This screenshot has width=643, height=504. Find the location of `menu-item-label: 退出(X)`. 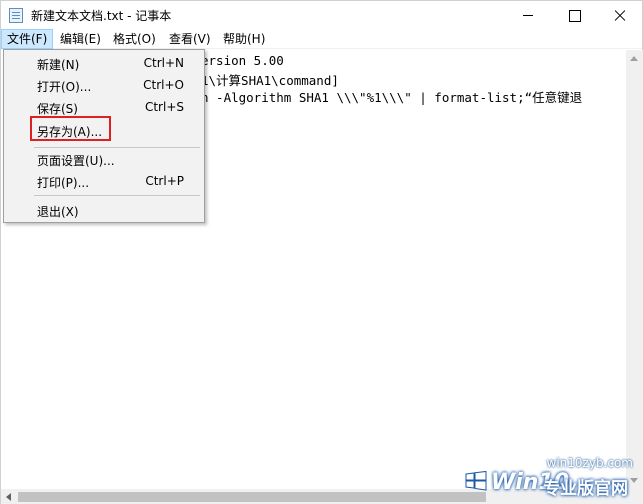

menu-item-label: 退出(X) is located at coordinates (58, 212).